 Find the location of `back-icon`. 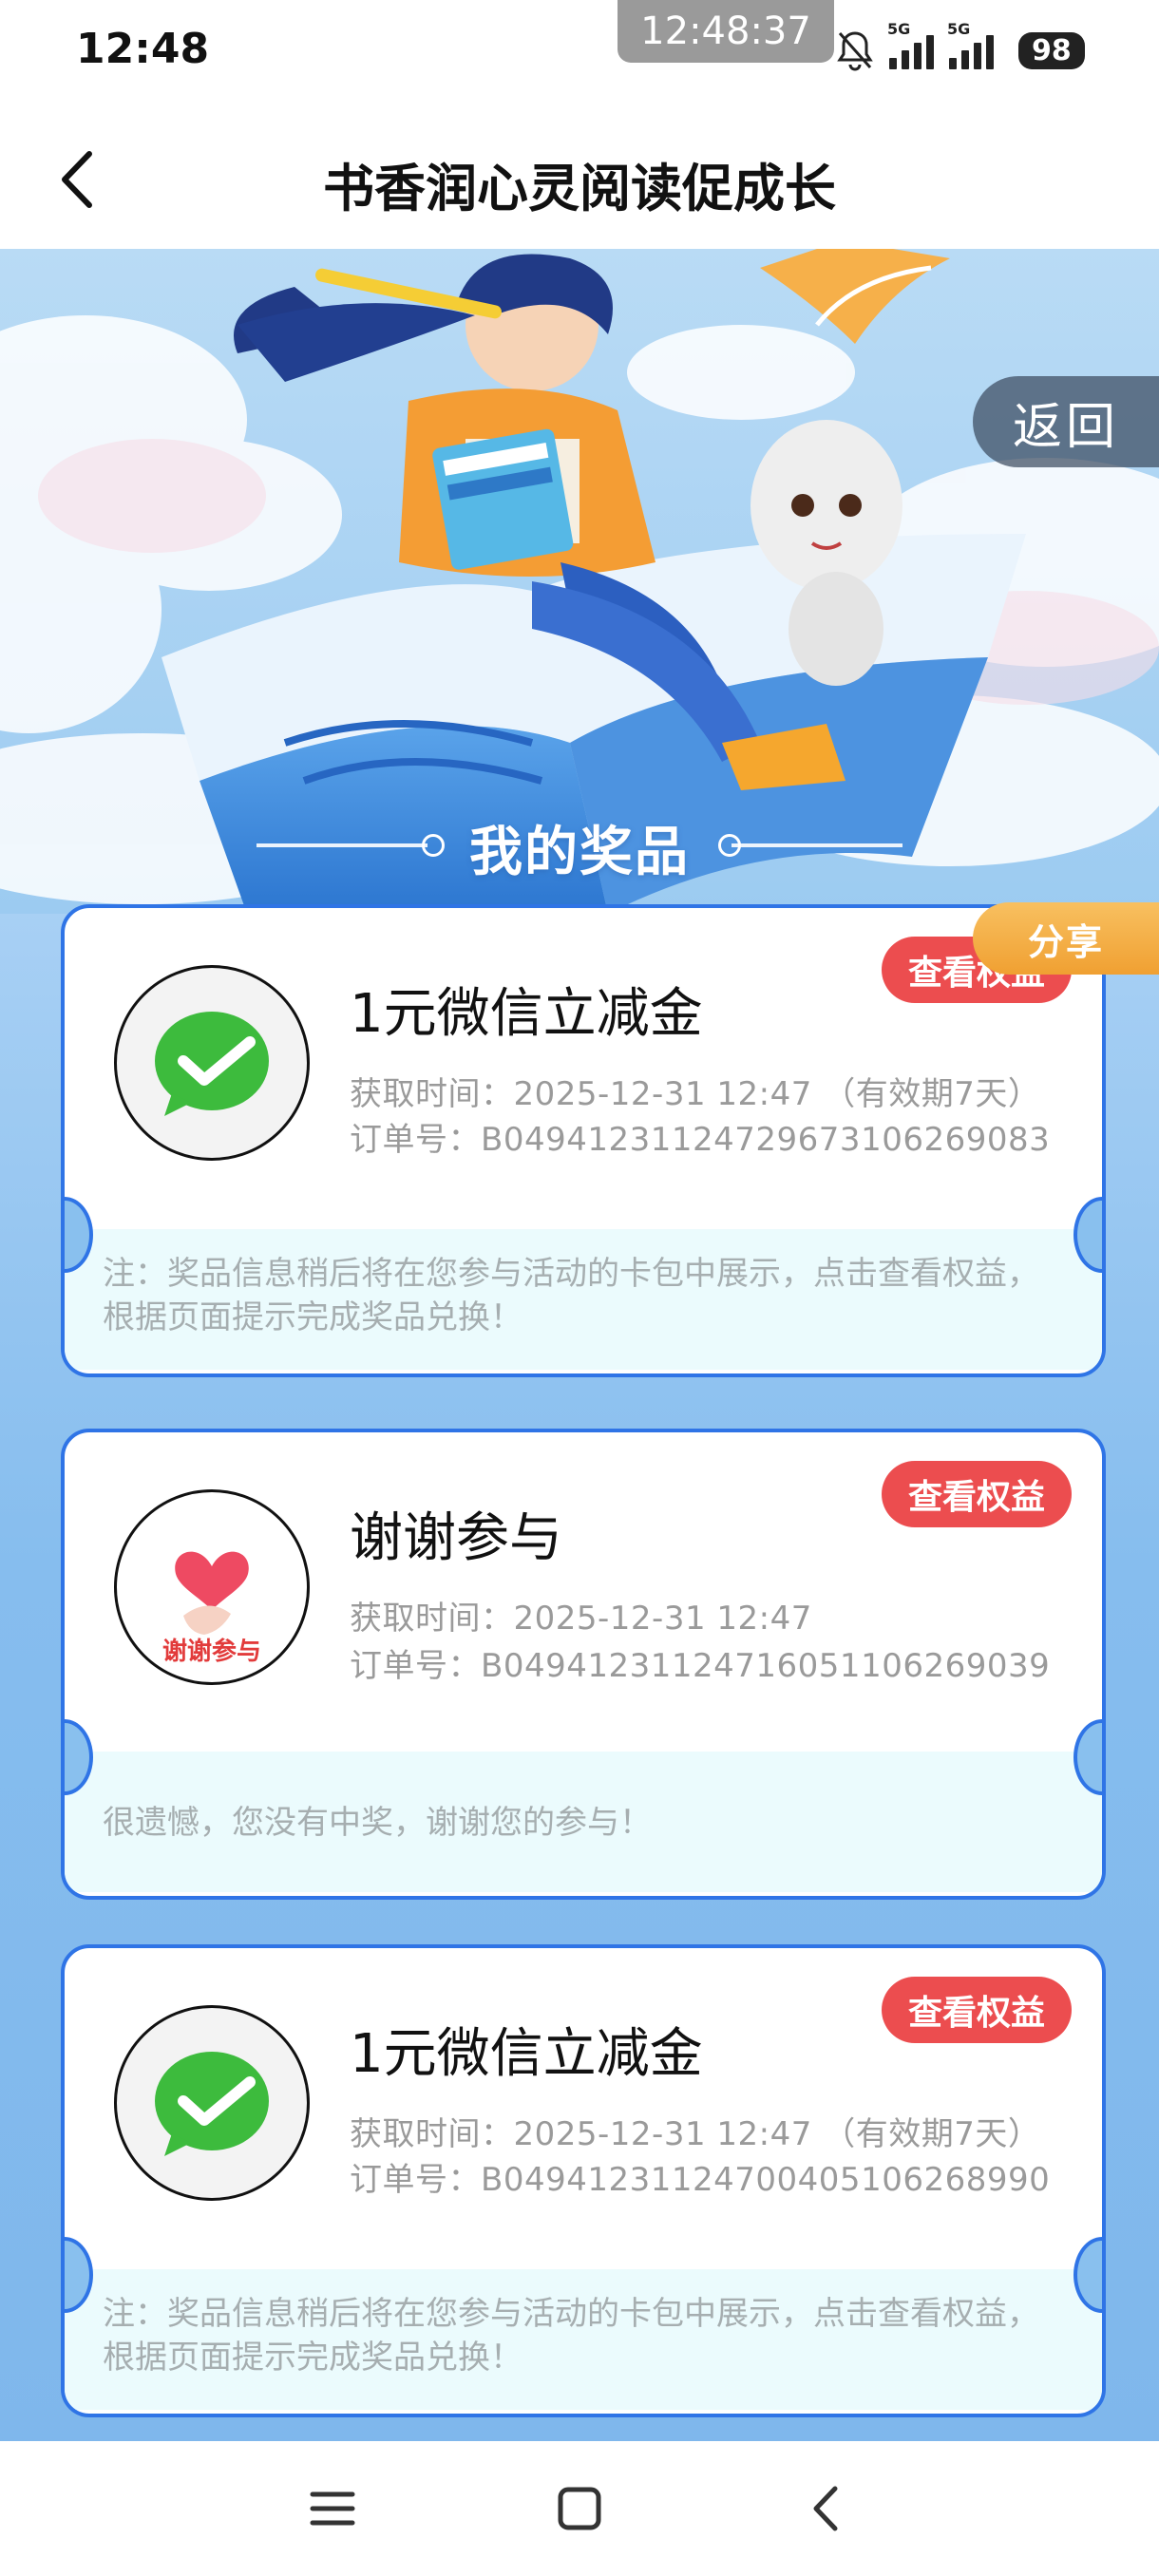

back-icon is located at coordinates (826, 2508).